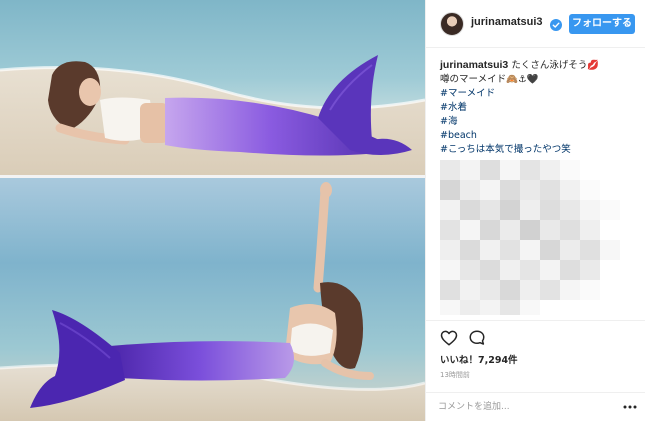  What do you see at coordinates (449, 338) in the screenshot?
I see `heart-icon` at bounding box center [449, 338].